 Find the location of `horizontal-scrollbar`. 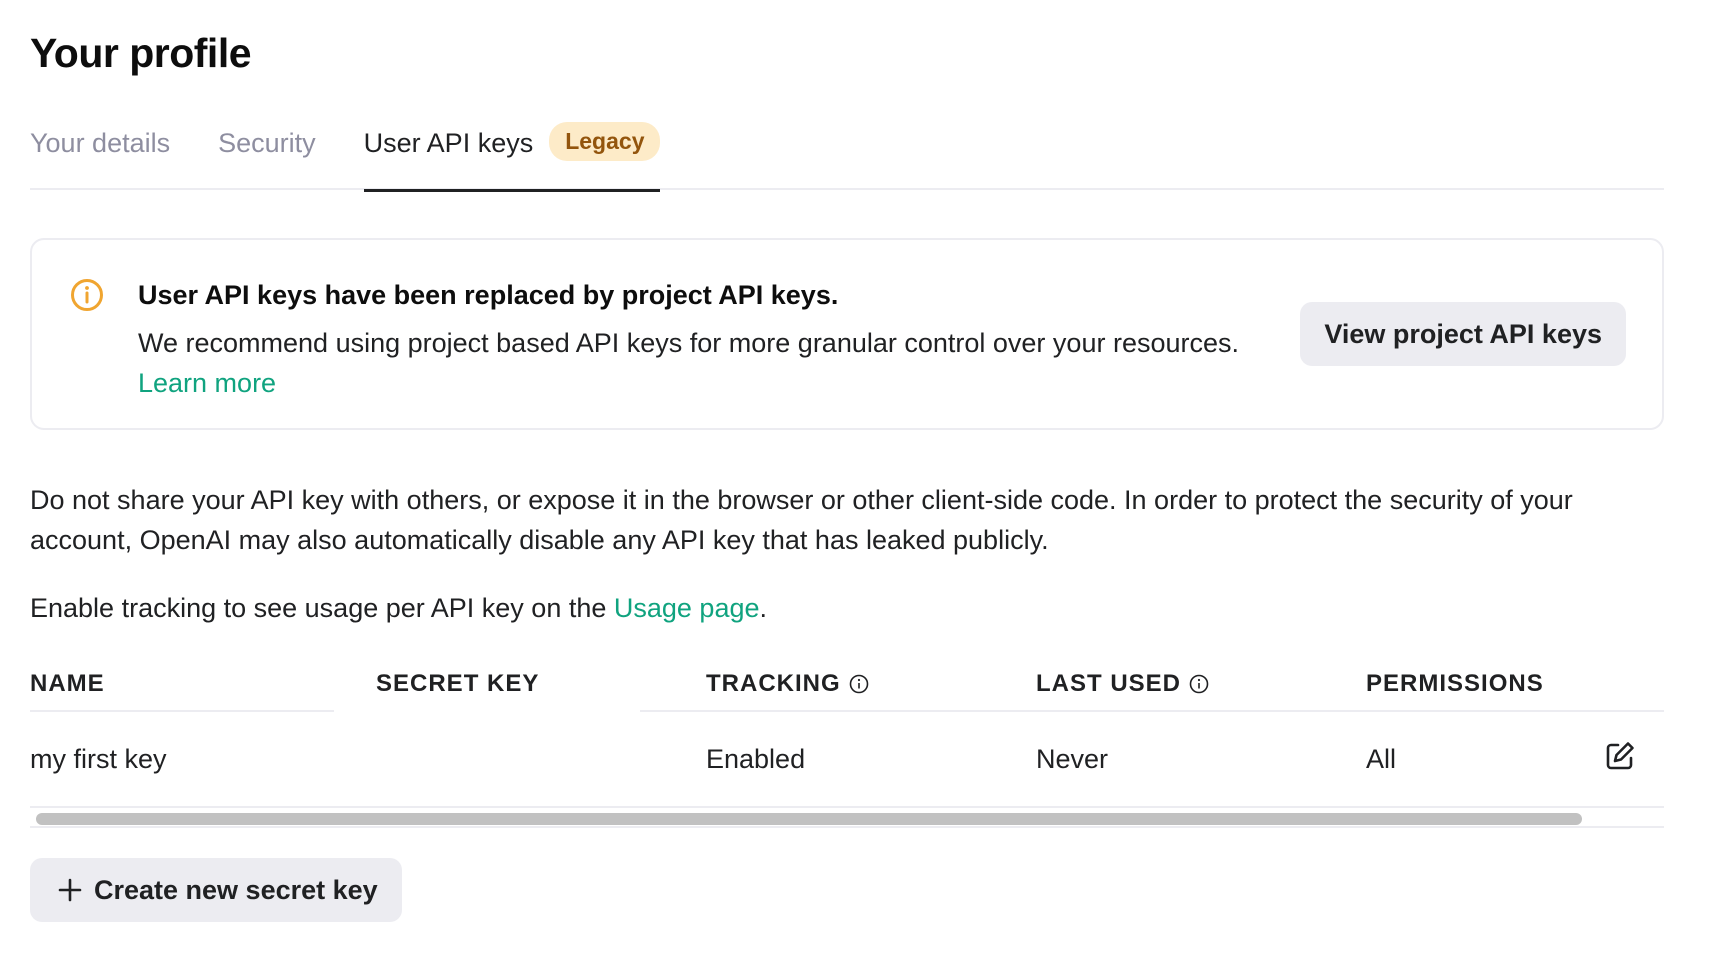

horizontal-scrollbar is located at coordinates (847, 818).